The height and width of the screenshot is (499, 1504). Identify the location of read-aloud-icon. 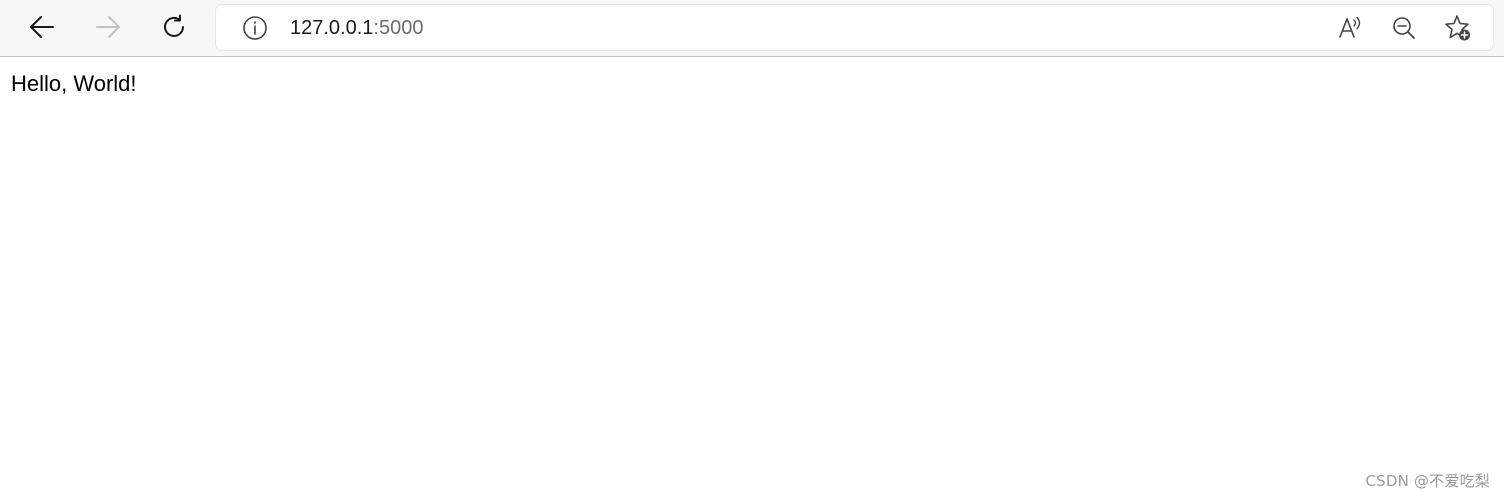
(1350, 27).